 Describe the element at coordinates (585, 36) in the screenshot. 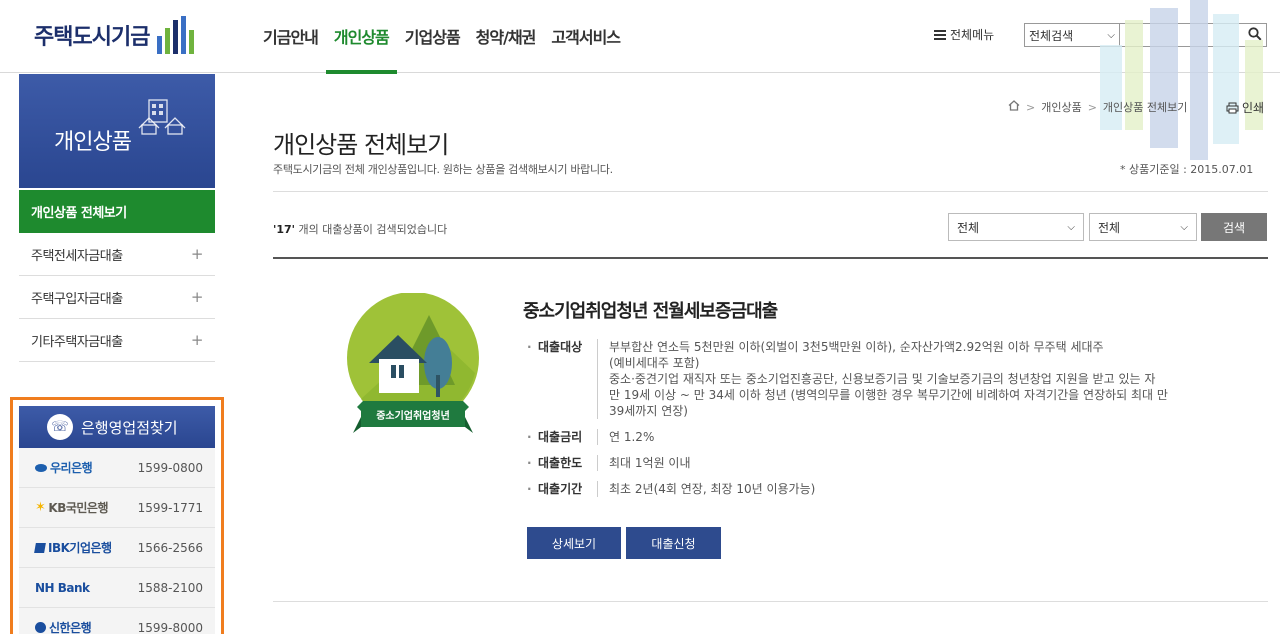

I see `nav-customer-service: 고객서비스` at that location.